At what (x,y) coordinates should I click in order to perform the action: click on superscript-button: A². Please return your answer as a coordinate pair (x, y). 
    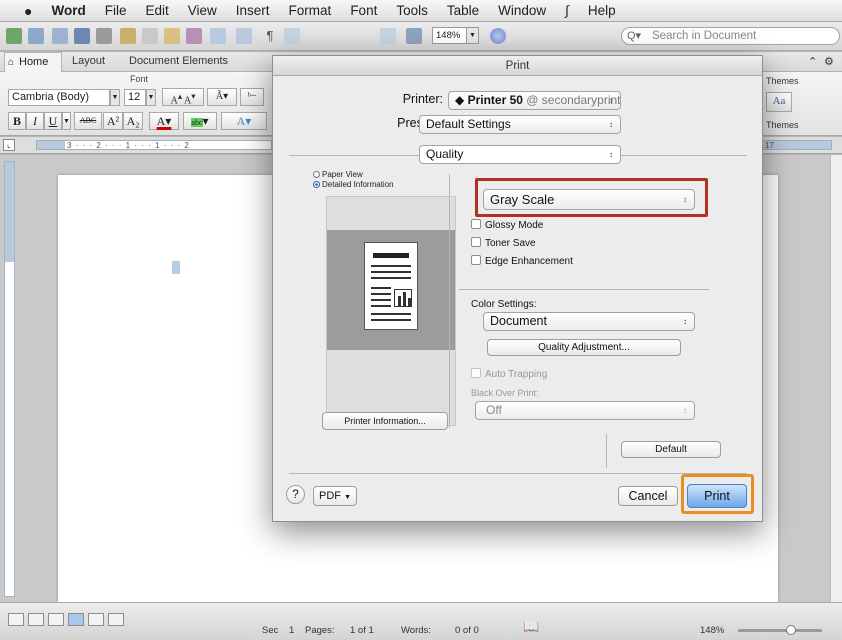
    Looking at the image, I should click on (113, 121).